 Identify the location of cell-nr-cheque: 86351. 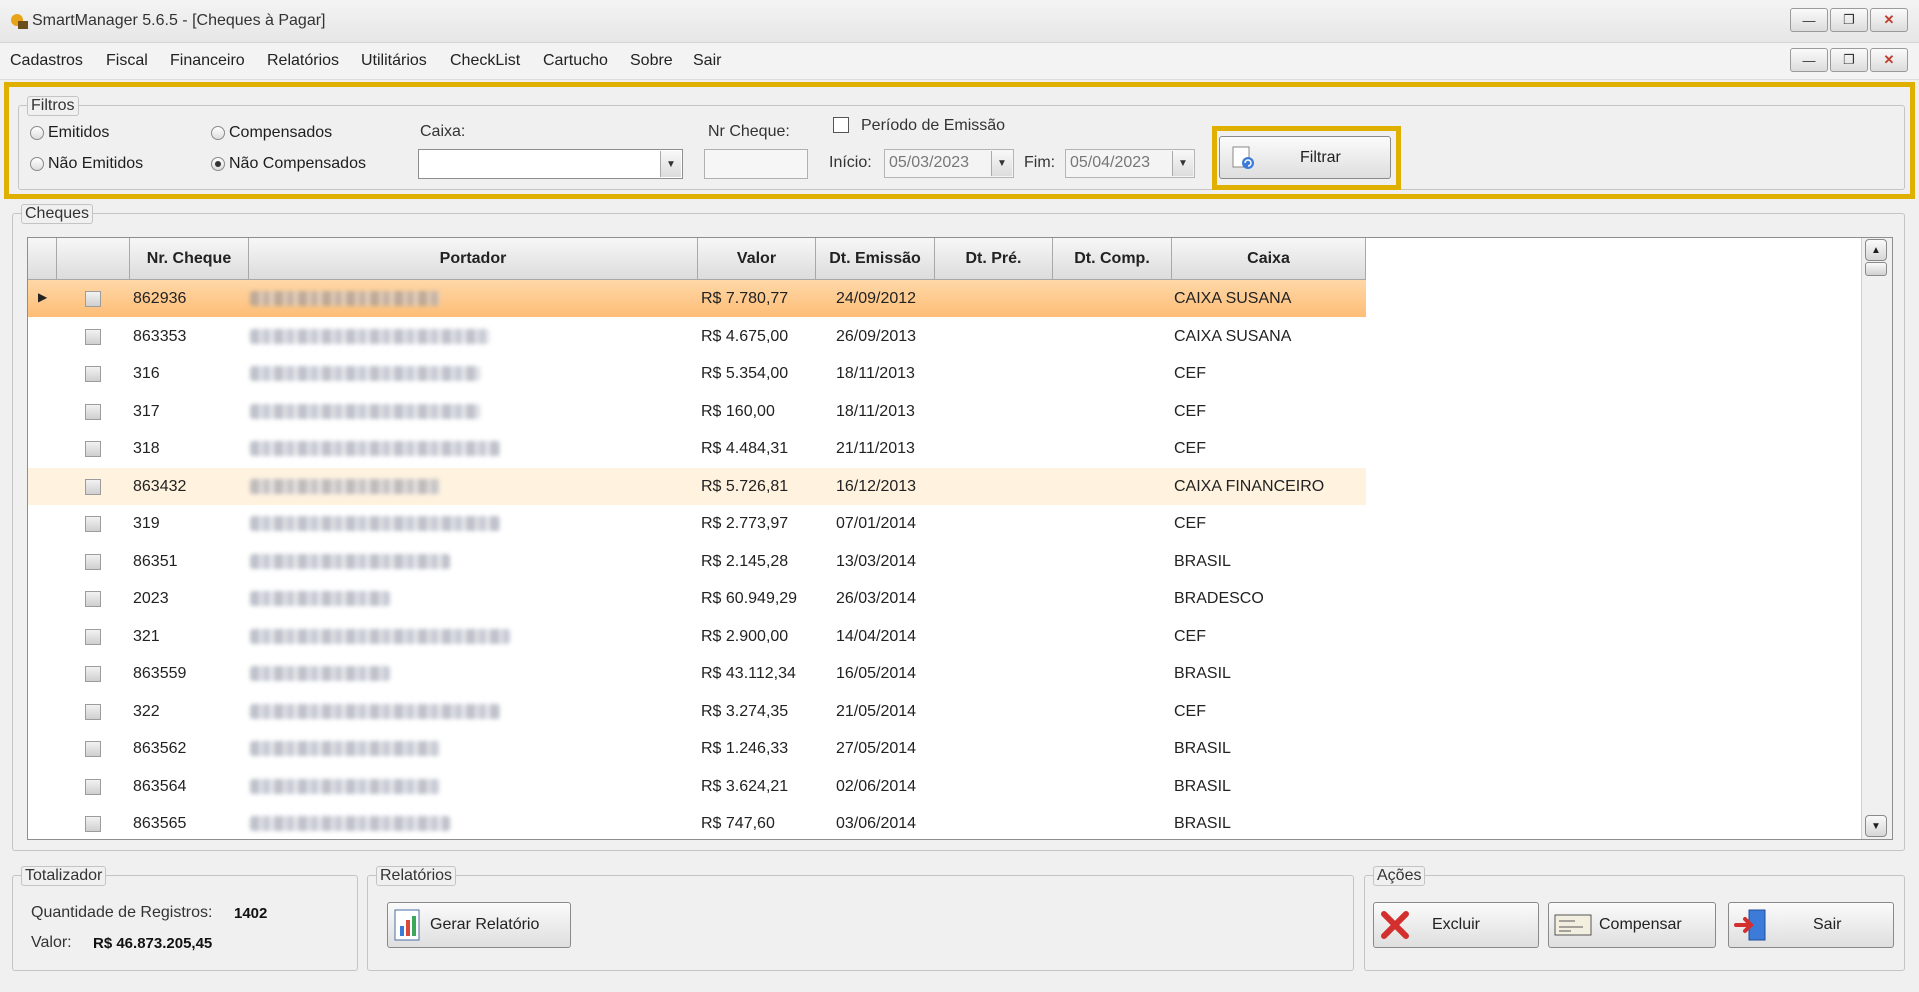
(155, 561).